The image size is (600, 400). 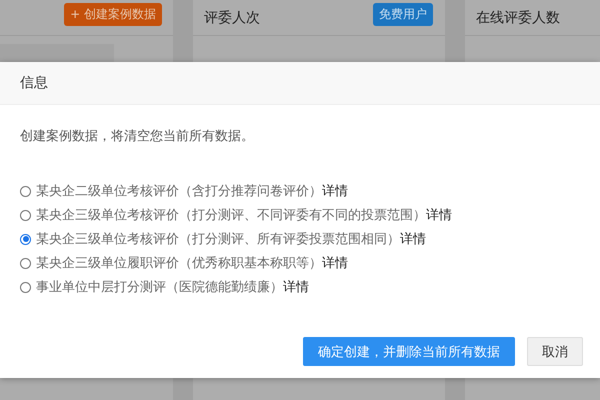 What do you see at coordinates (179, 263) in the screenshot?
I see `option-label: 某央企三级单位履职评价（优秀称职基本称职等）` at bounding box center [179, 263].